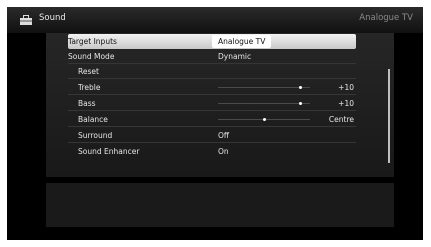 This screenshot has width=431, height=247. Describe the element at coordinates (109, 151) in the screenshot. I see `menu-item-label: Sound Enhancer` at that location.